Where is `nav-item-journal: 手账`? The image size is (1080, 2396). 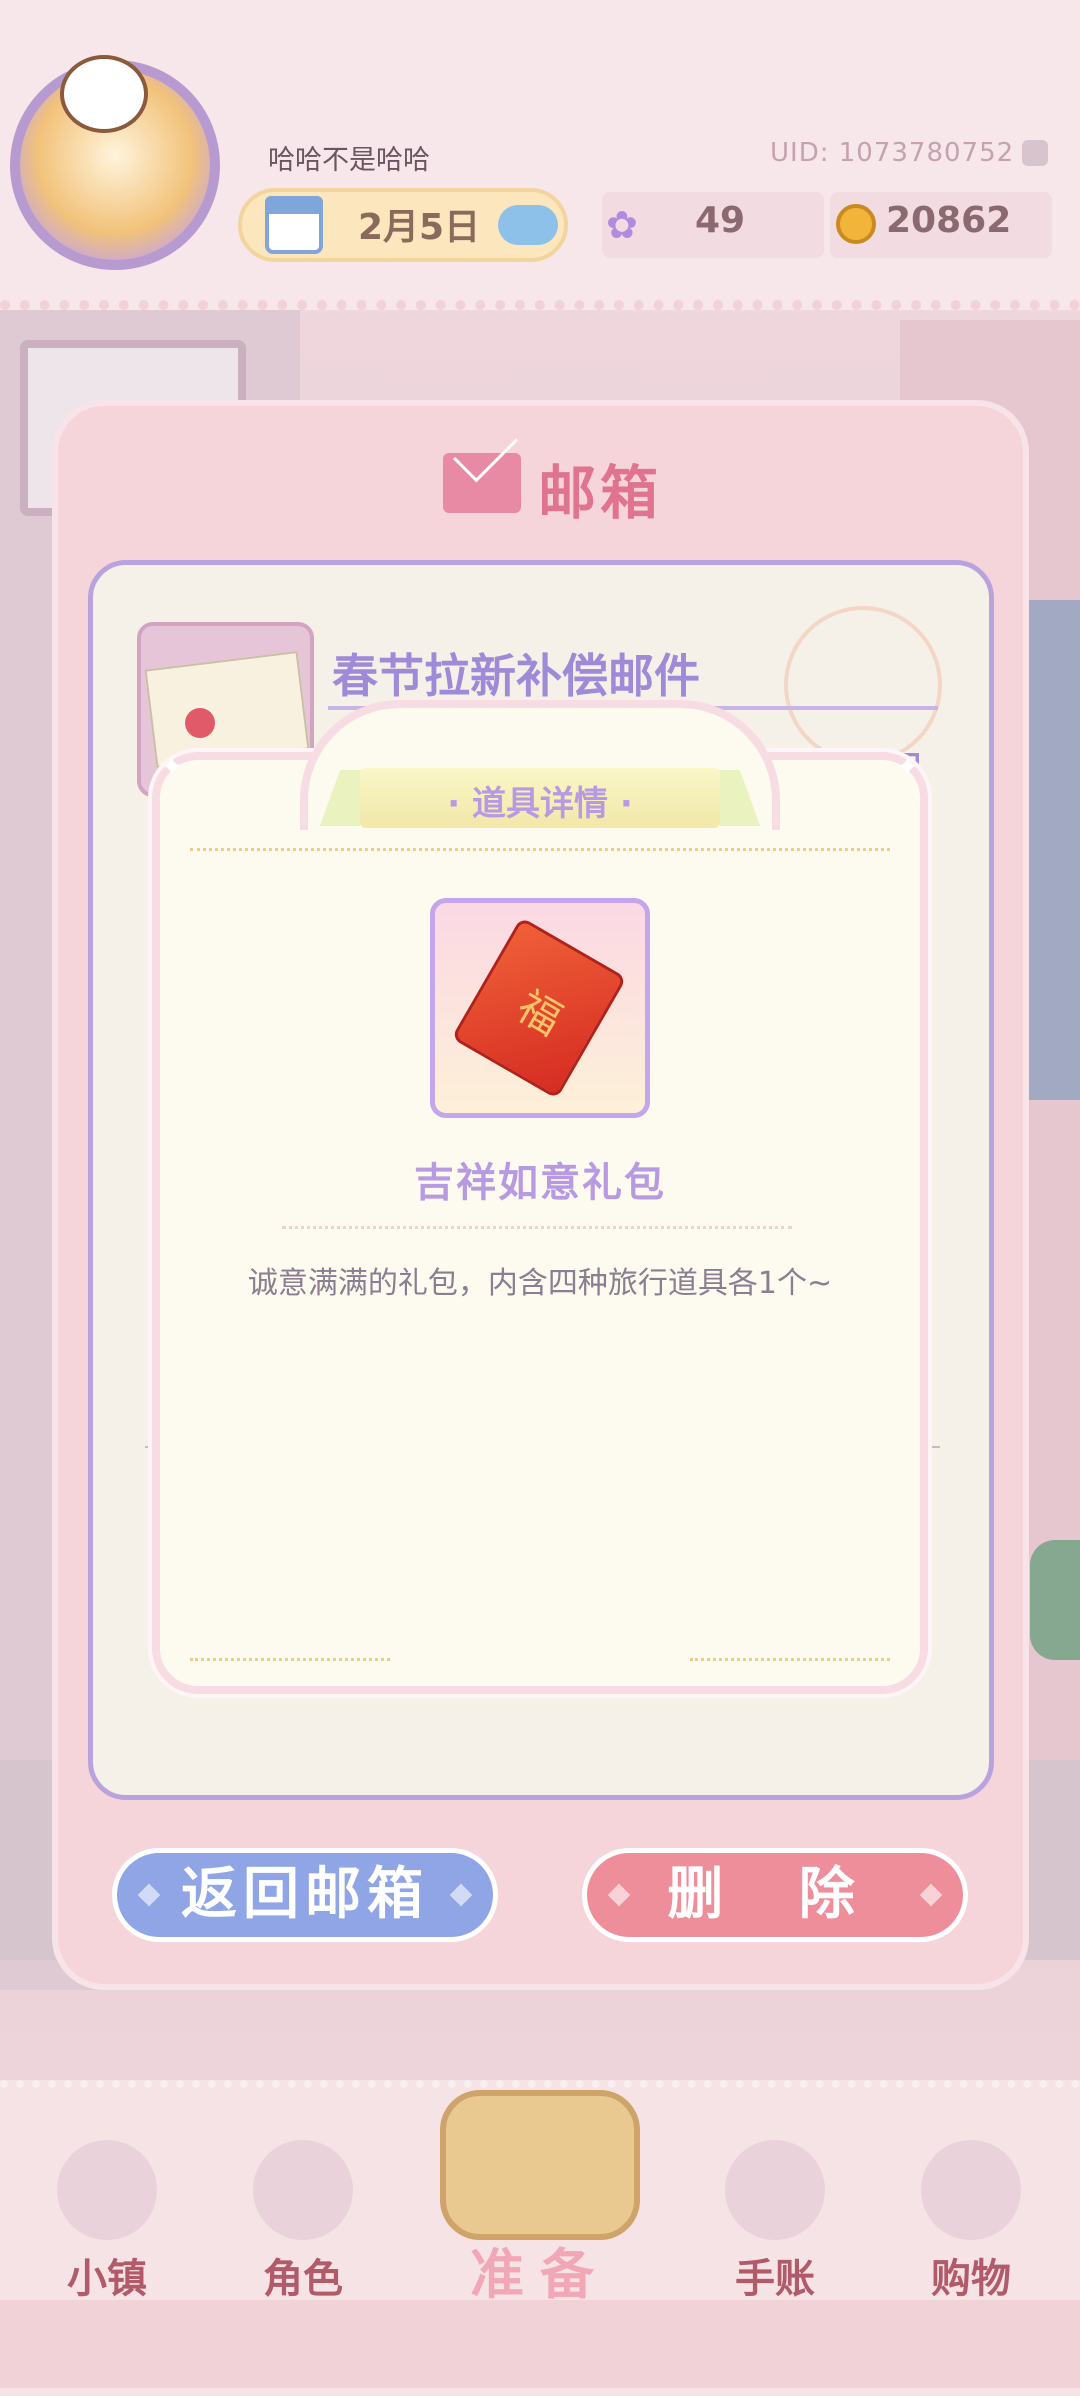 nav-item-journal: 手账 is located at coordinates (775, 2215).